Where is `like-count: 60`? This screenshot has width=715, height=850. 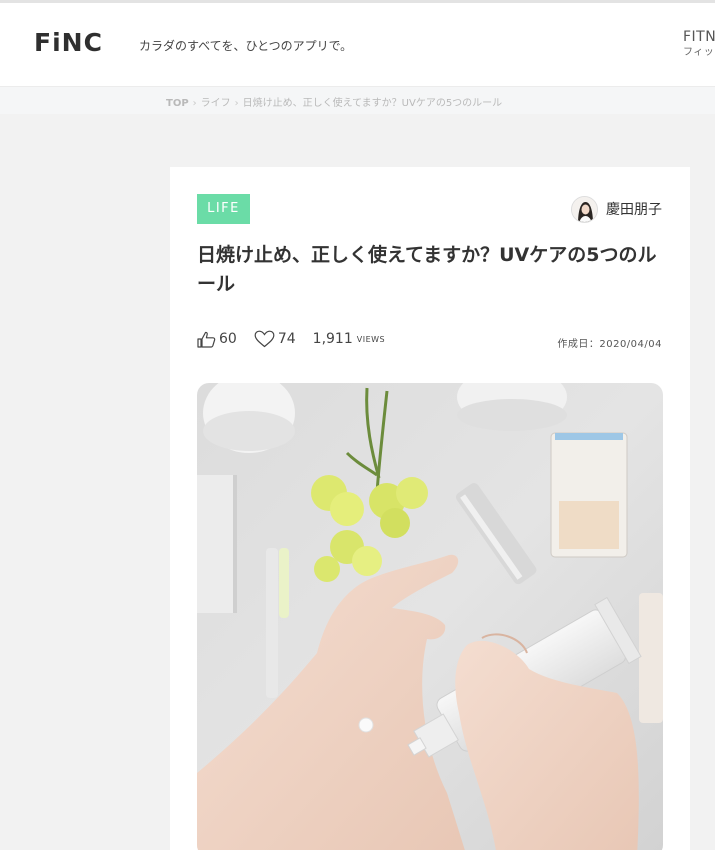
like-count: 60 is located at coordinates (228, 339).